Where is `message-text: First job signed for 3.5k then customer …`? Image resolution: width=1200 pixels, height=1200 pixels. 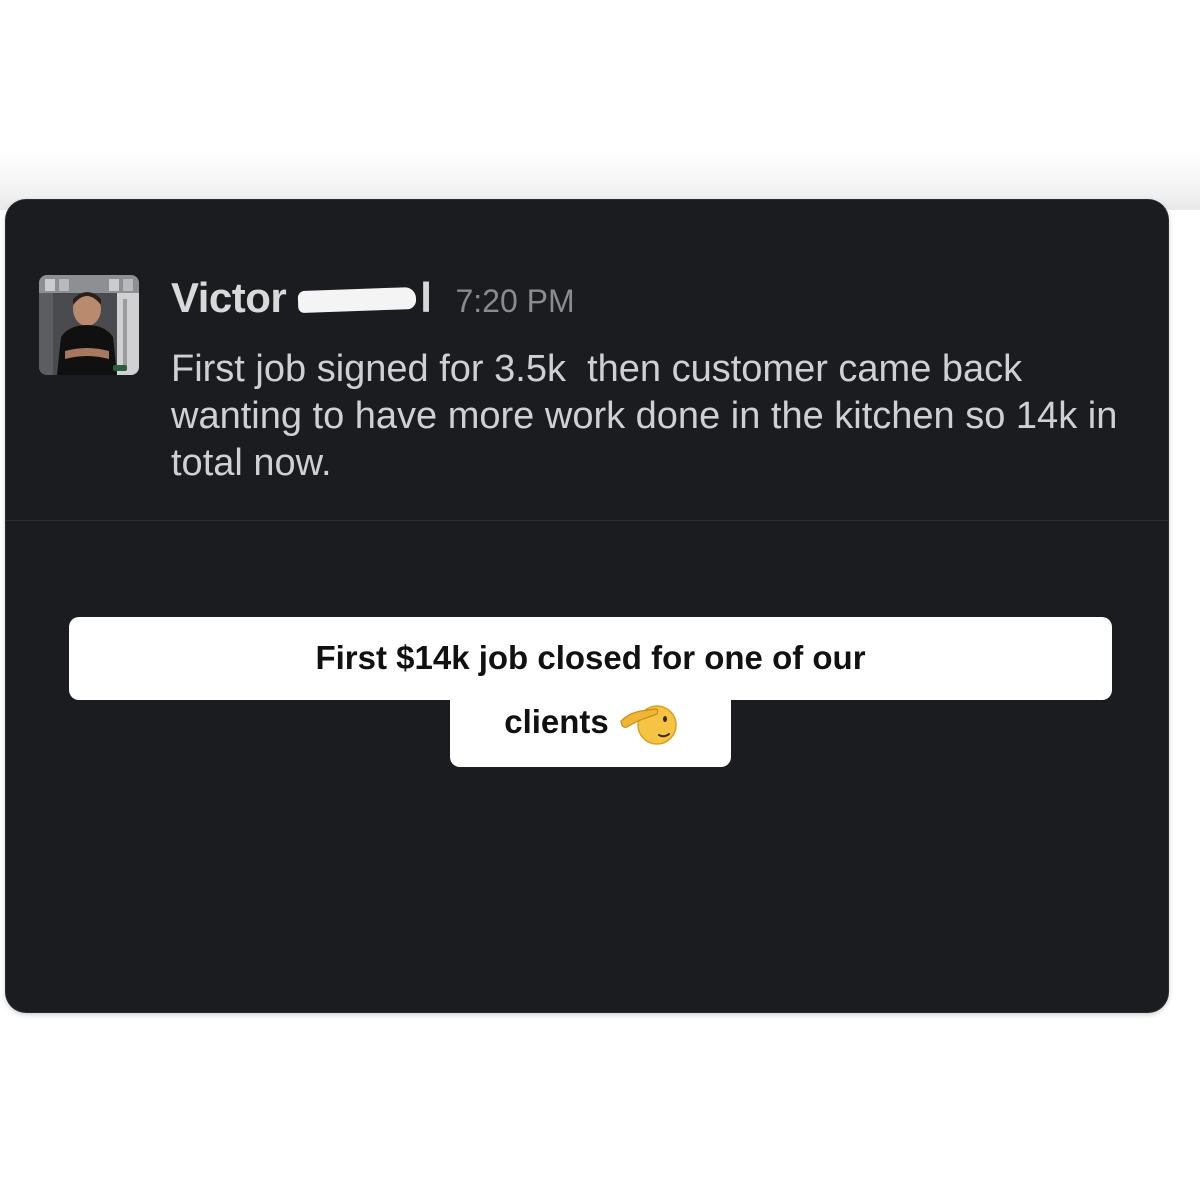
message-text: First job signed for 3.5k then customer … is located at coordinates (649, 416).